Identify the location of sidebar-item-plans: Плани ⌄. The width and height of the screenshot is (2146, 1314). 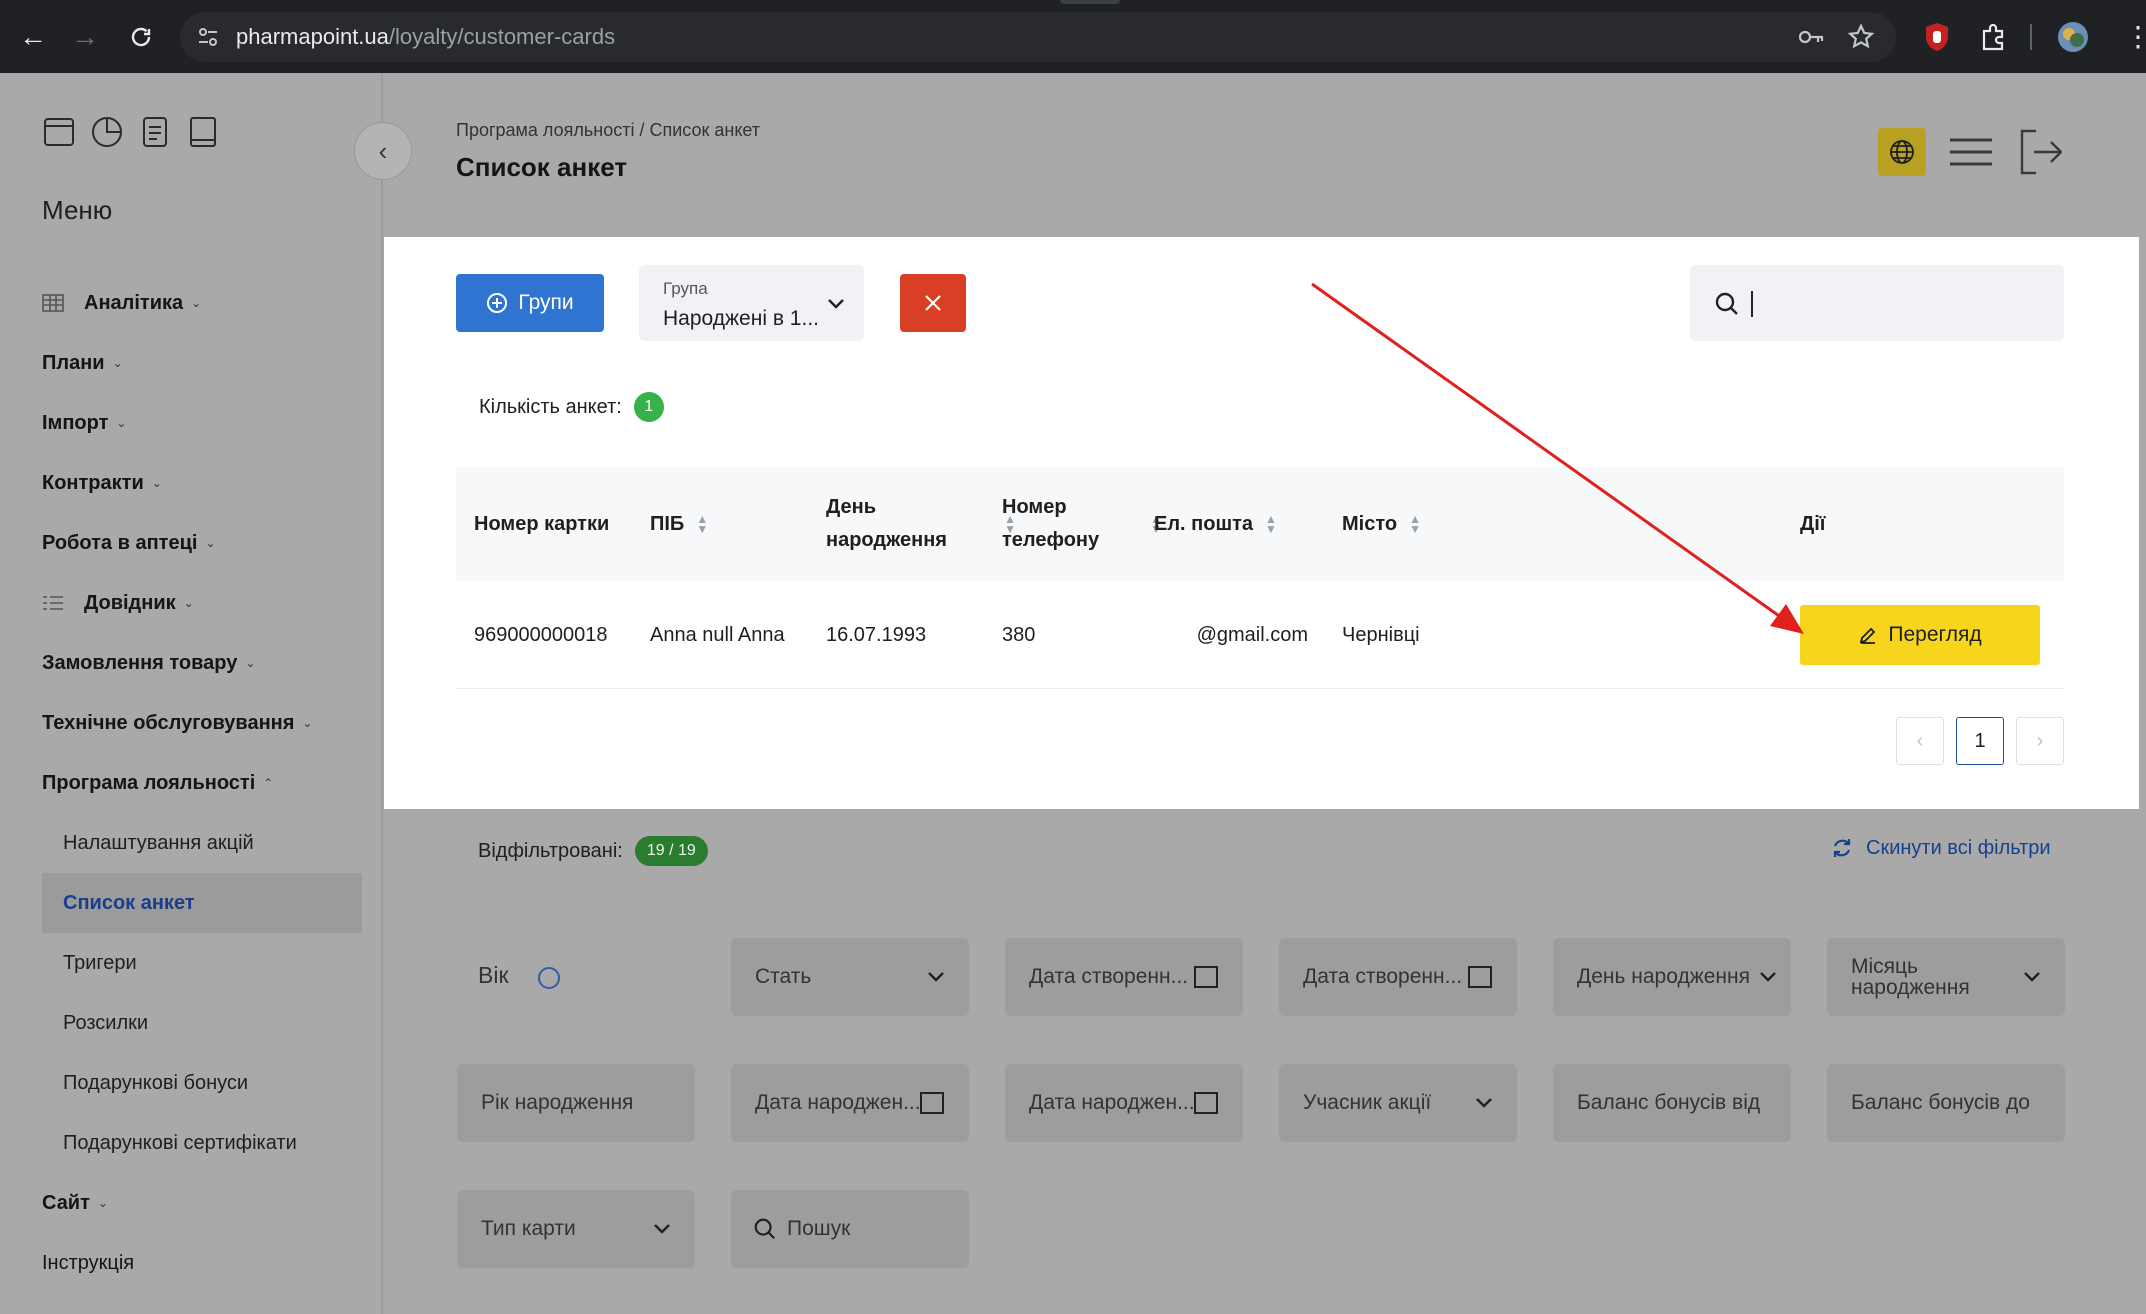
(202, 363).